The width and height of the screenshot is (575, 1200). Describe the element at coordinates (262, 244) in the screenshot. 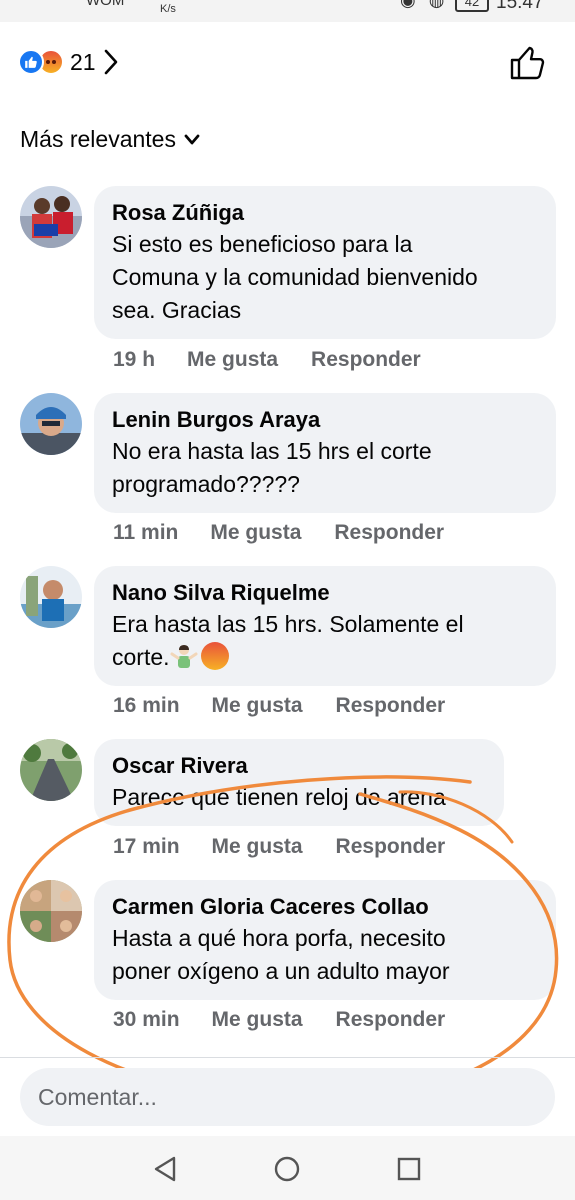

I see `comment-line: Si esto es beneficioso para la` at that location.